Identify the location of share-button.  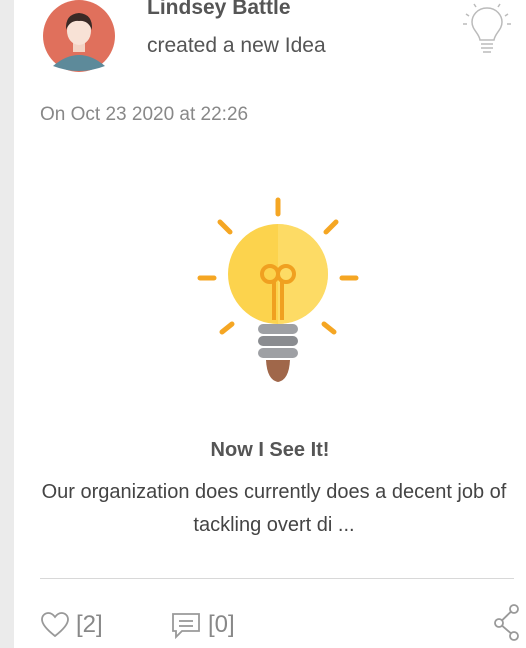
(507, 622).